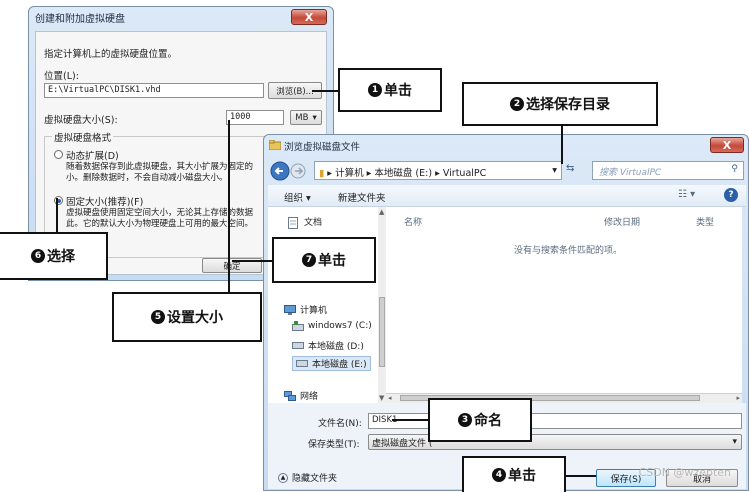 This screenshot has width=749, height=492. I want to click on breadcrumb: ▮ ▸ 计算机 ▸ 本地磁盘 (E:) ▸ VirtualPC ▾, so click(438, 170).